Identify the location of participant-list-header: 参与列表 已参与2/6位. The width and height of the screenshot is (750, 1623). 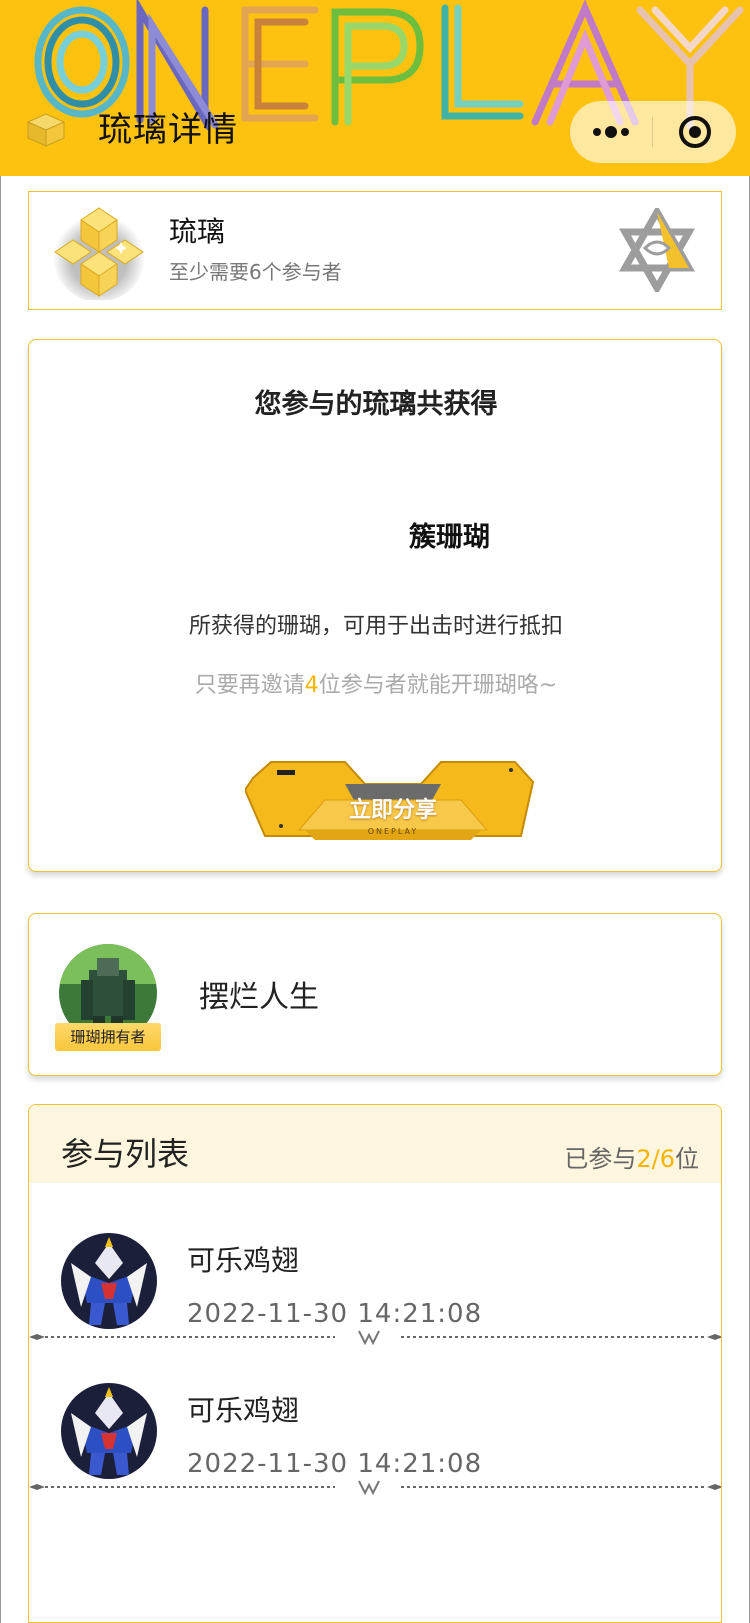
(375, 1144).